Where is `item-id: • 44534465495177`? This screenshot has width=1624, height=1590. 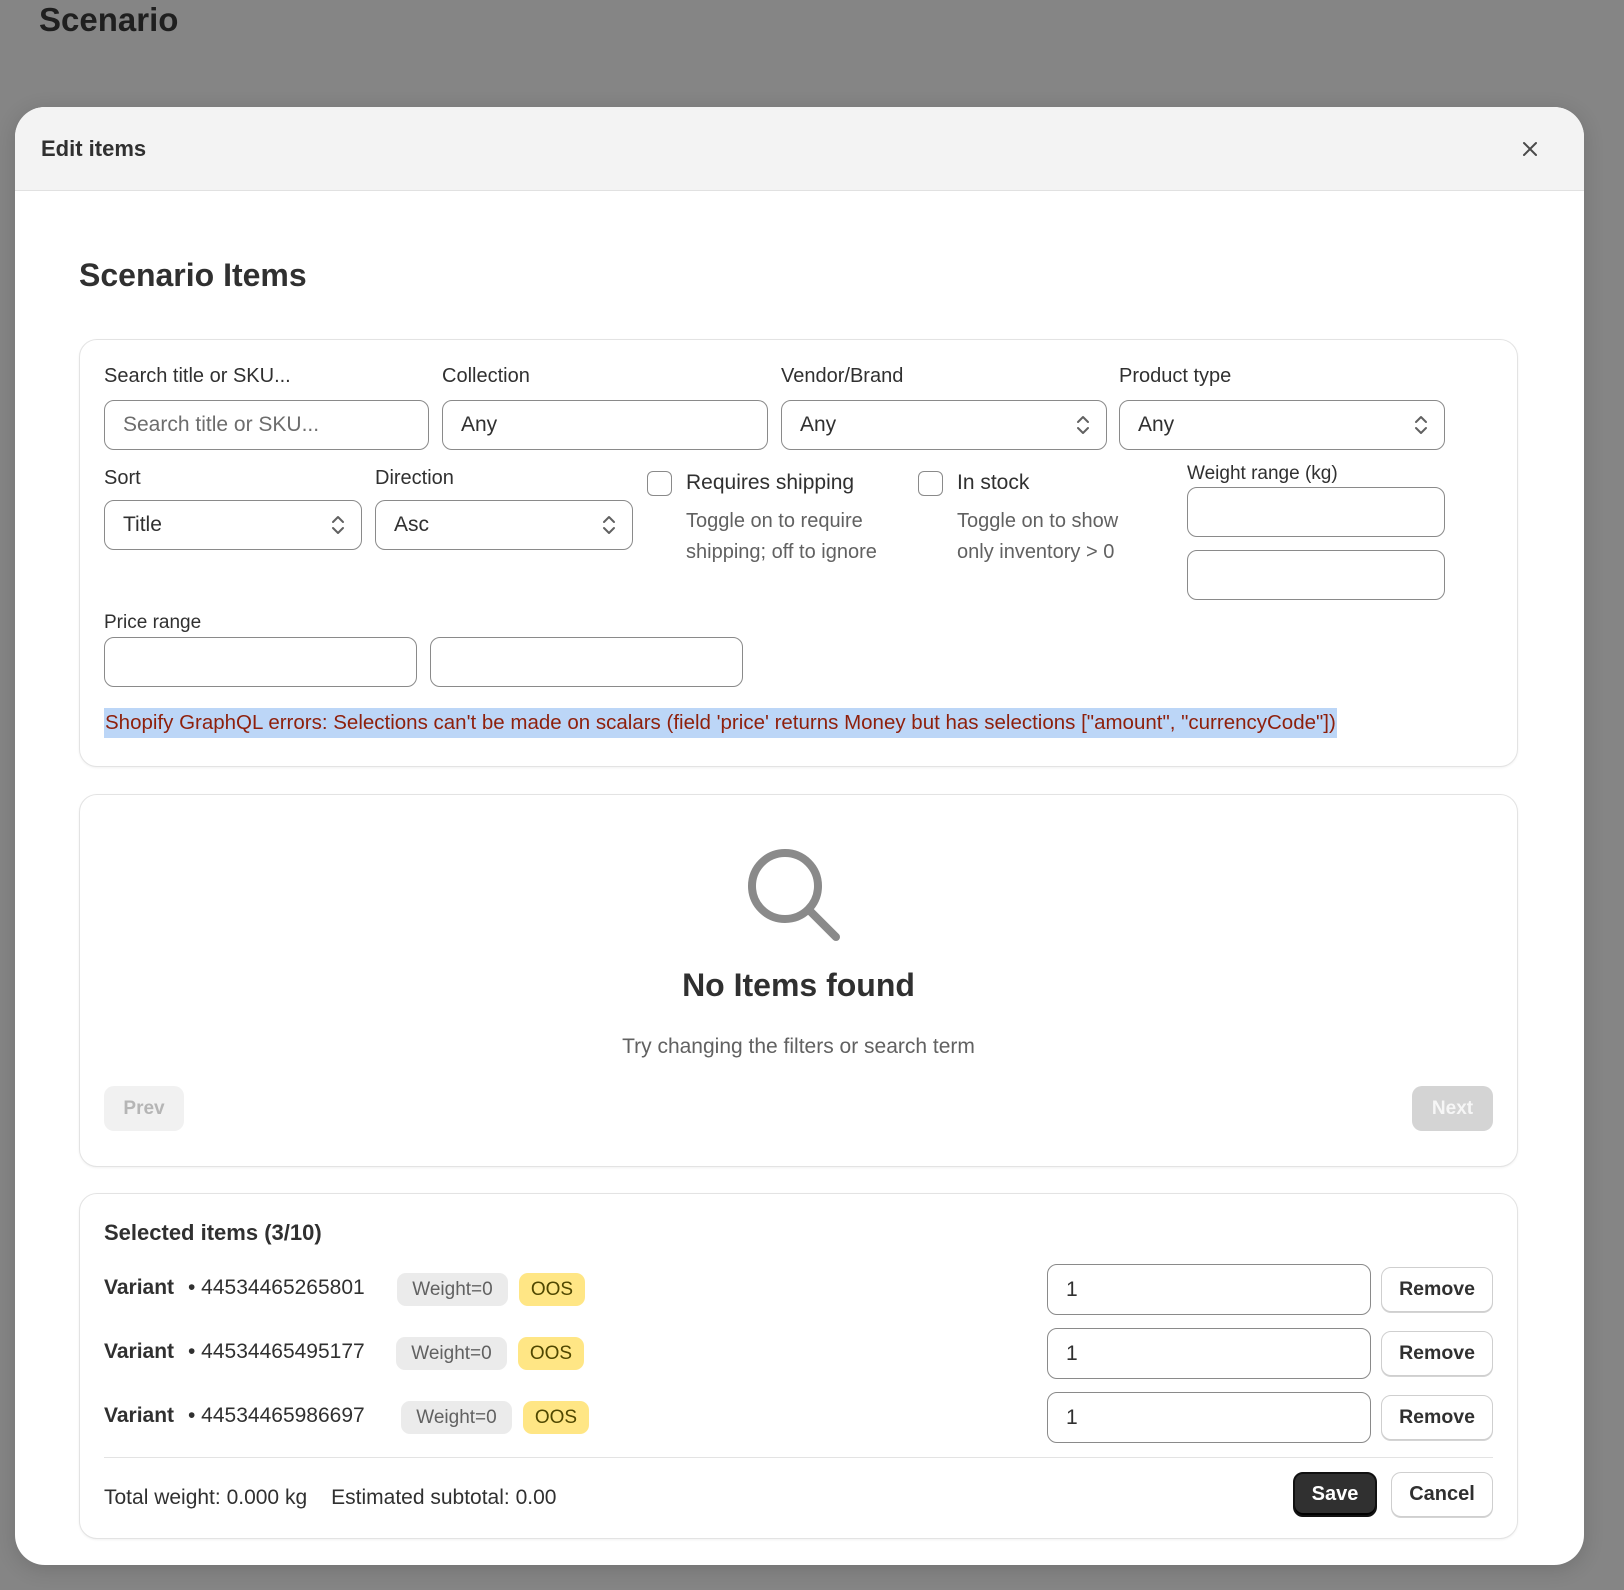 item-id: • 44534465495177 is located at coordinates (276, 1351).